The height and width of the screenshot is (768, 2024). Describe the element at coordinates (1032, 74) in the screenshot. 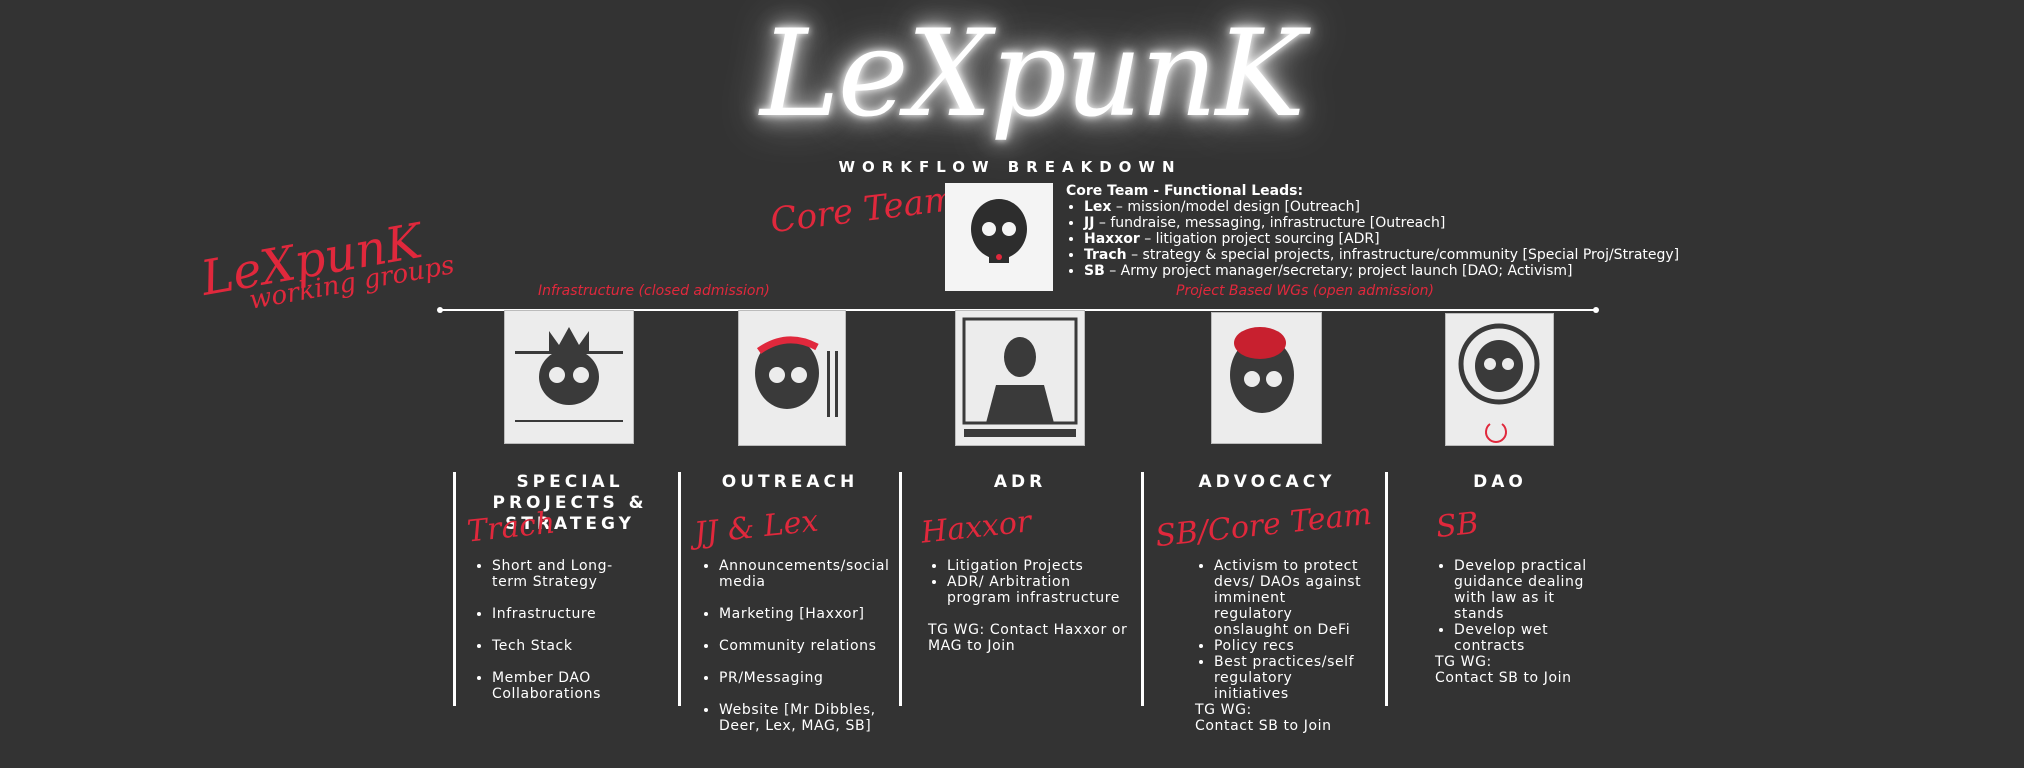

I see `lexpunk-logo: LeXpunK` at that location.